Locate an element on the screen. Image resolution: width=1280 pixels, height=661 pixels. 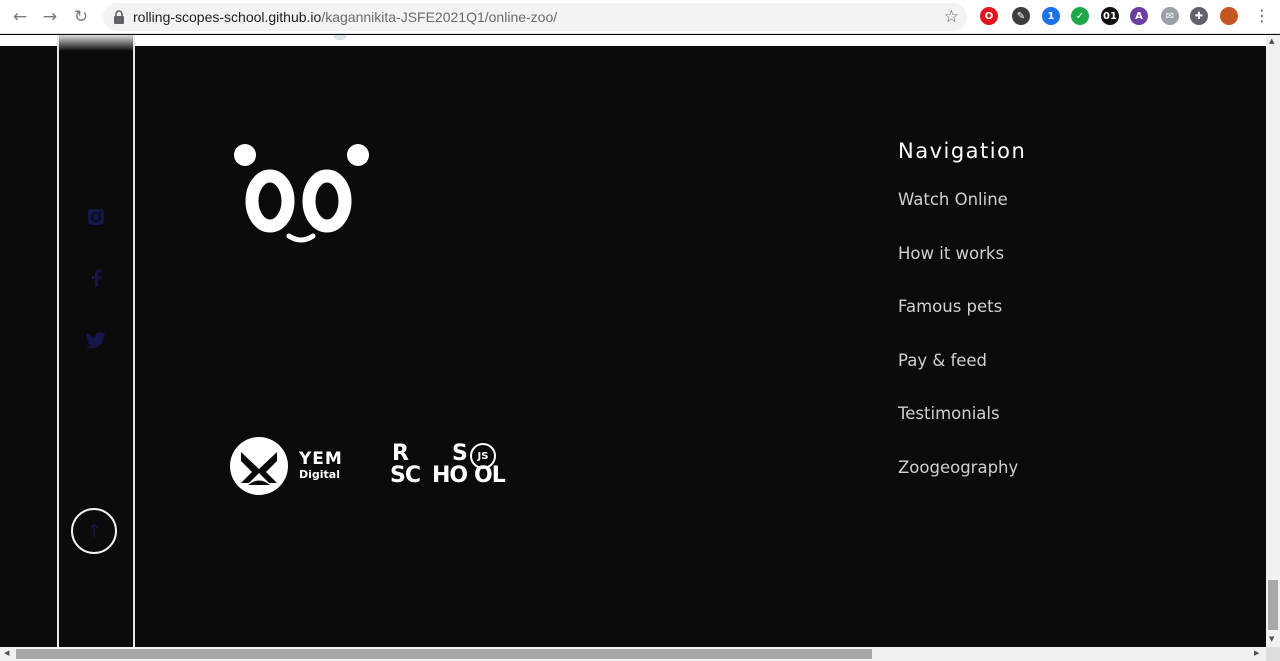
vertical-scroll-thumb is located at coordinates (1273, 605).